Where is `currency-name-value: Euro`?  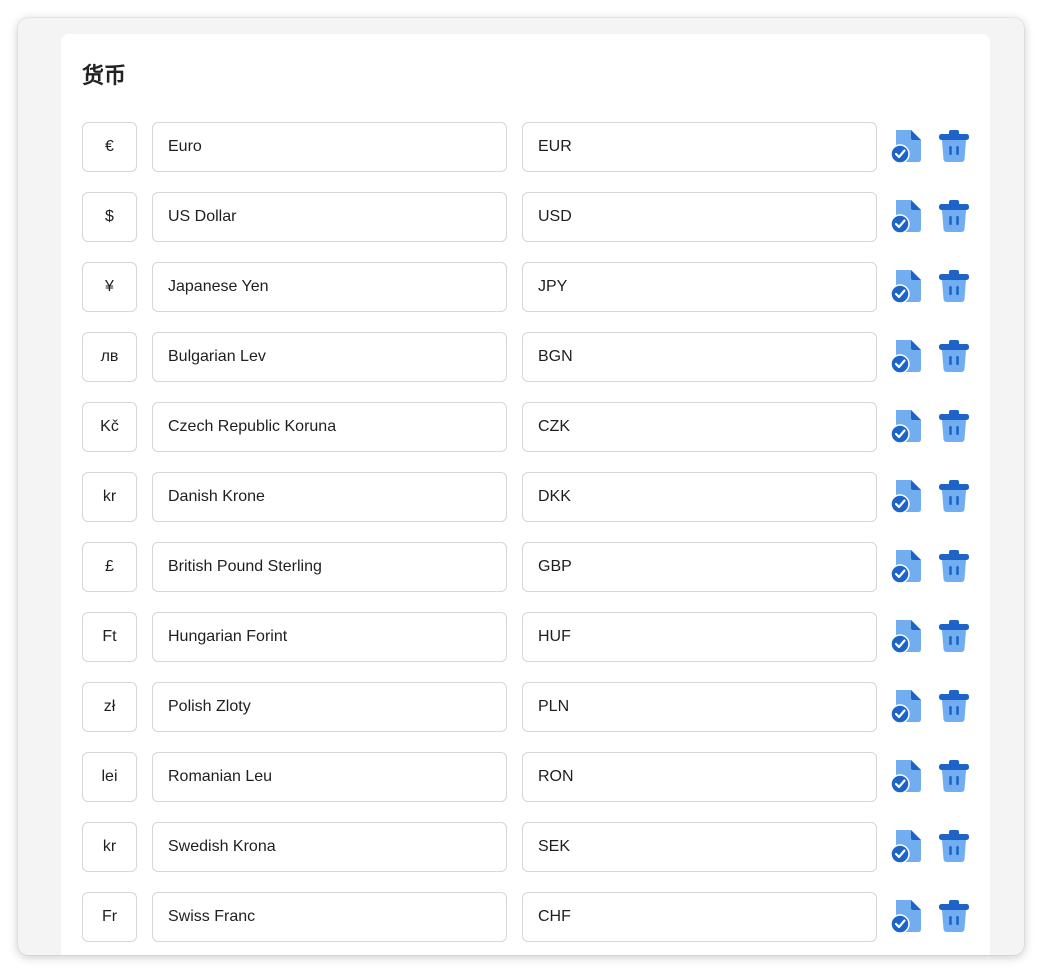 currency-name-value: Euro is located at coordinates (185, 146).